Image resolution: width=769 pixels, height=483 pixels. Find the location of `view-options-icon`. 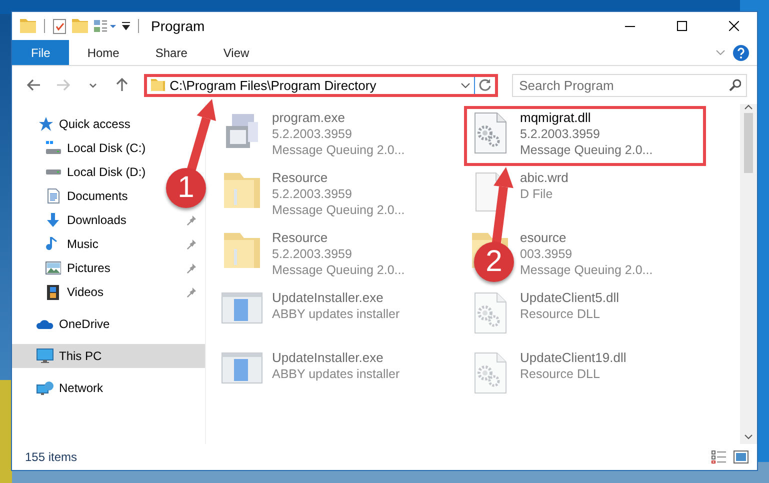

view-options-icon is located at coordinates (105, 26).